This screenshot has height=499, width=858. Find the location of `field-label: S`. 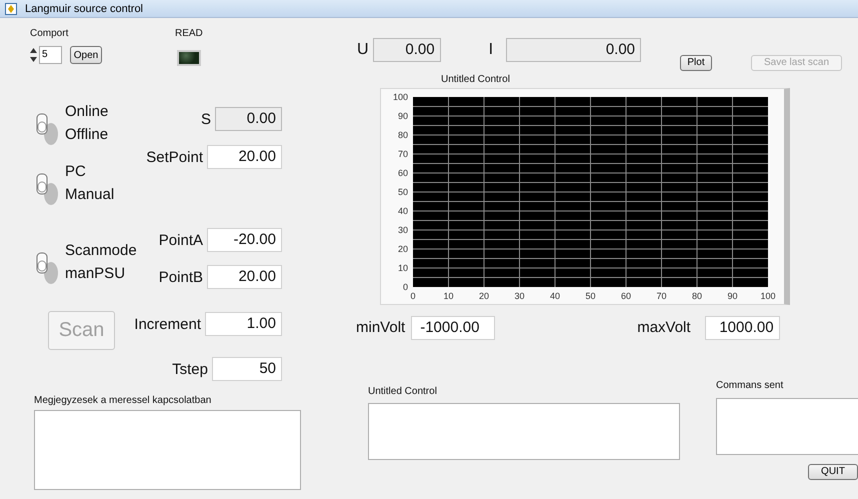

field-label: S is located at coordinates (205, 119).